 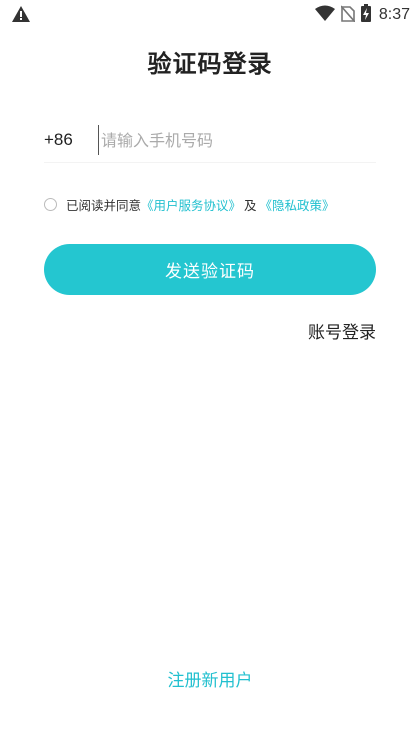 I want to click on agreement-checkbox, so click(x=50, y=204).